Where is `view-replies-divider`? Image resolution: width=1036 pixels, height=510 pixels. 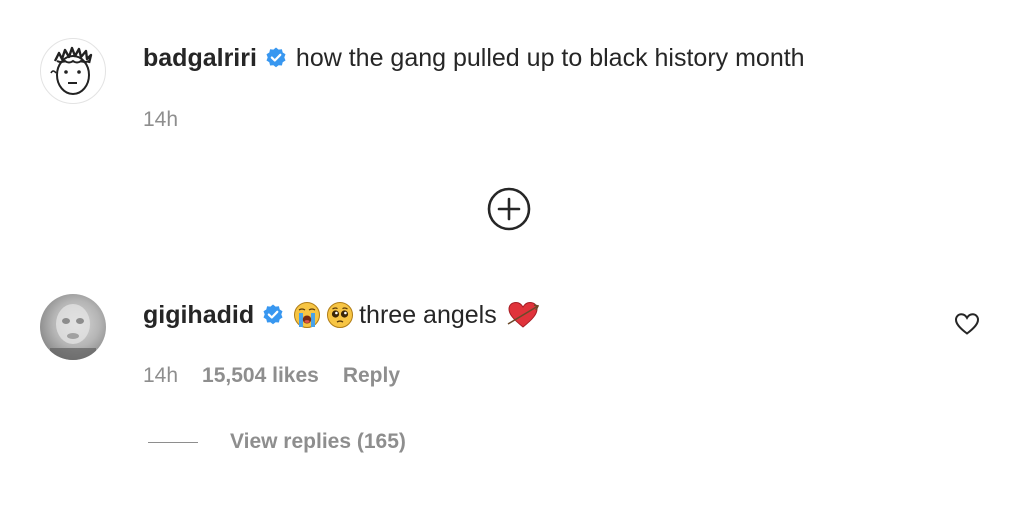 view-replies-divider is located at coordinates (173, 442).